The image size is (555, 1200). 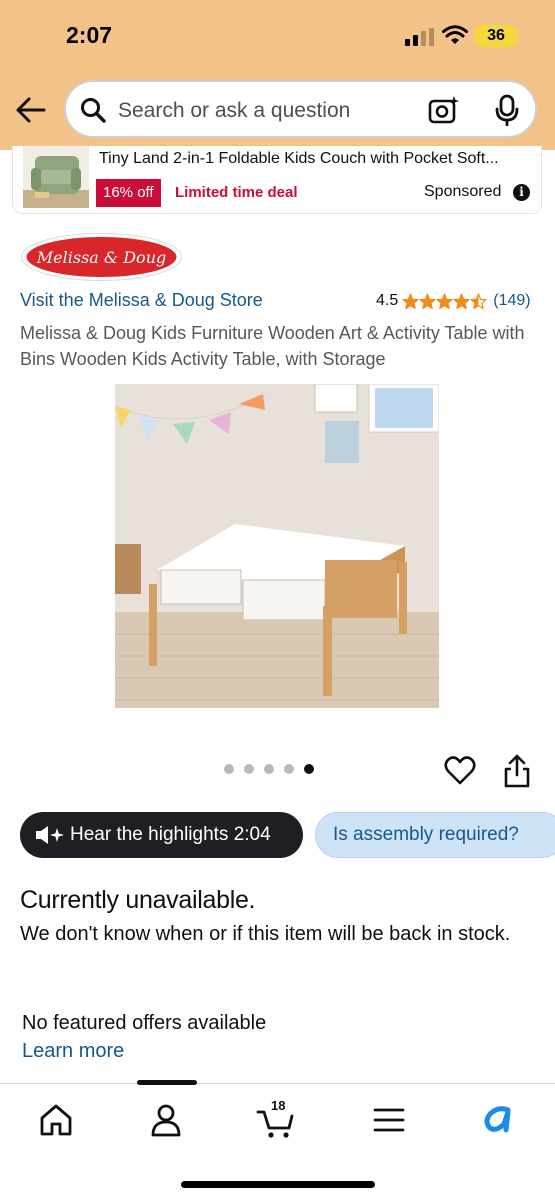 I want to click on microphone-icon, so click(x=507, y=110).